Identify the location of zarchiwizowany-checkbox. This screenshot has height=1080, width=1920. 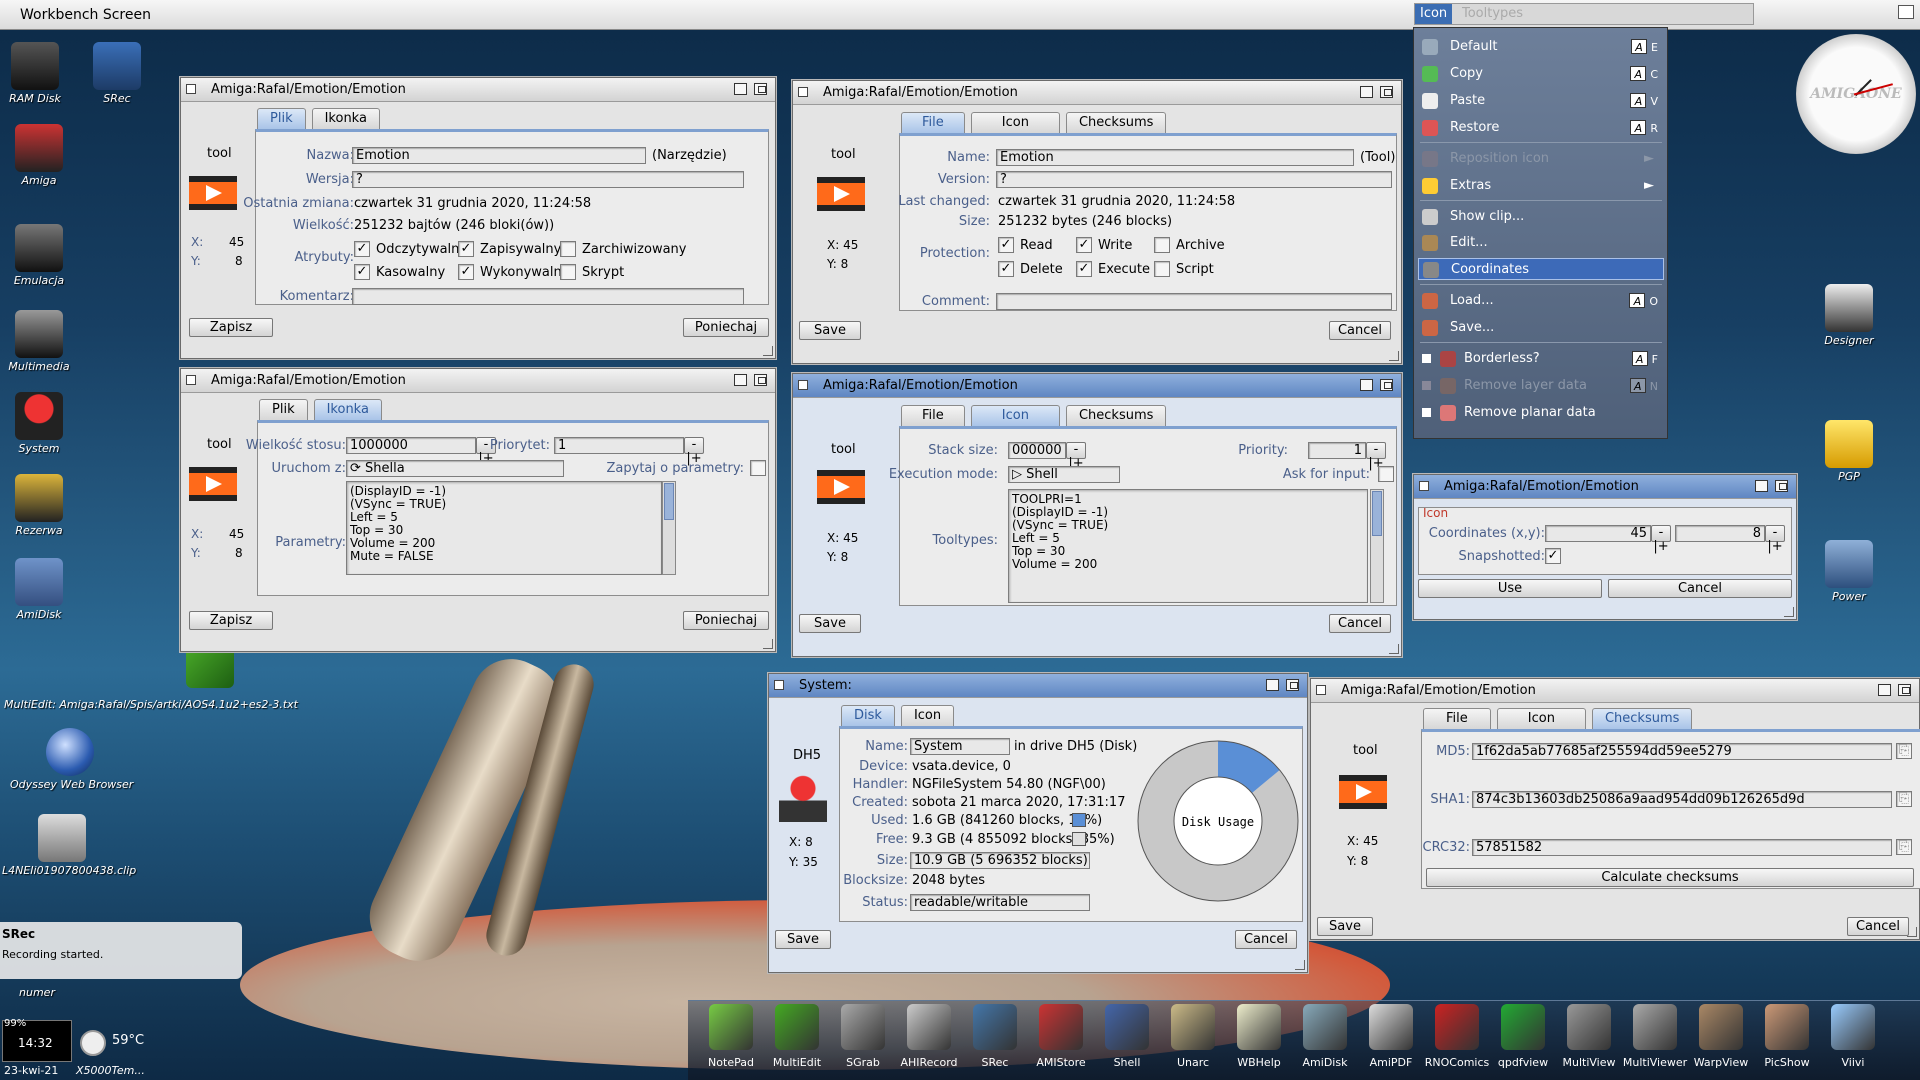
(568, 249).